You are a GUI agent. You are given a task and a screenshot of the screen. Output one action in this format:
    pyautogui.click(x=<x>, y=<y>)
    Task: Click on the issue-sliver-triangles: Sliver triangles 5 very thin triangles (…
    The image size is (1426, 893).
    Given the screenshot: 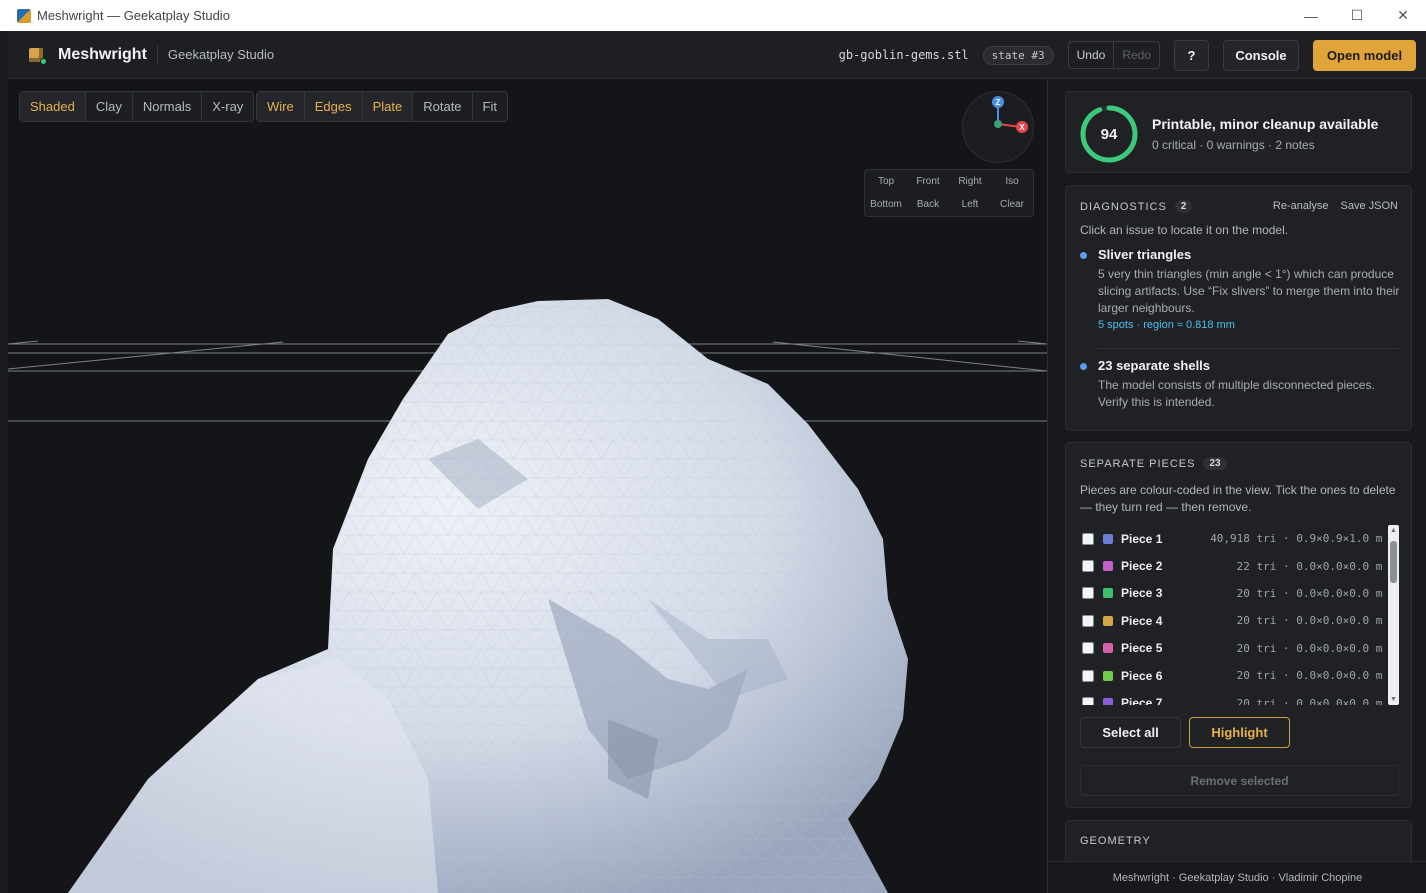 What is the action you would take?
    pyautogui.click(x=1240, y=289)
    